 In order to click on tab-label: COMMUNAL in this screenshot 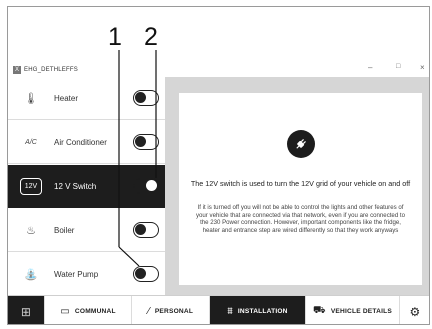, I will do `click(95, 311)`.